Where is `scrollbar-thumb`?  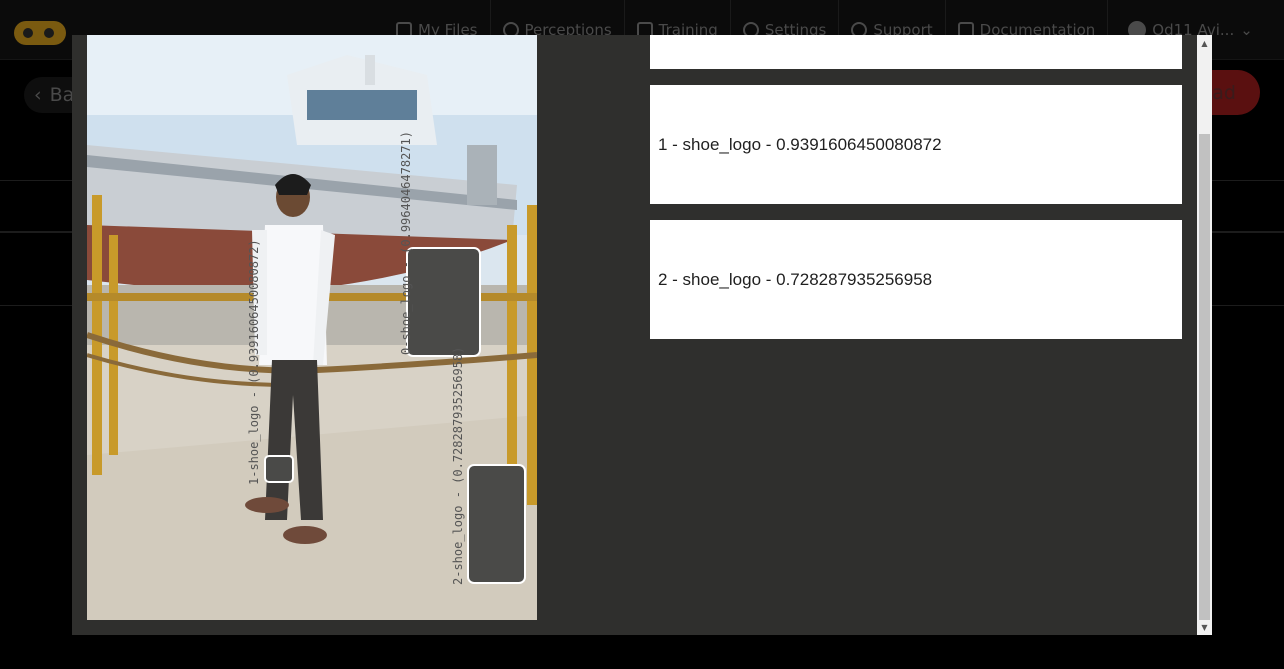 scrollbar-thumb is located at coordinates (1204, 377).